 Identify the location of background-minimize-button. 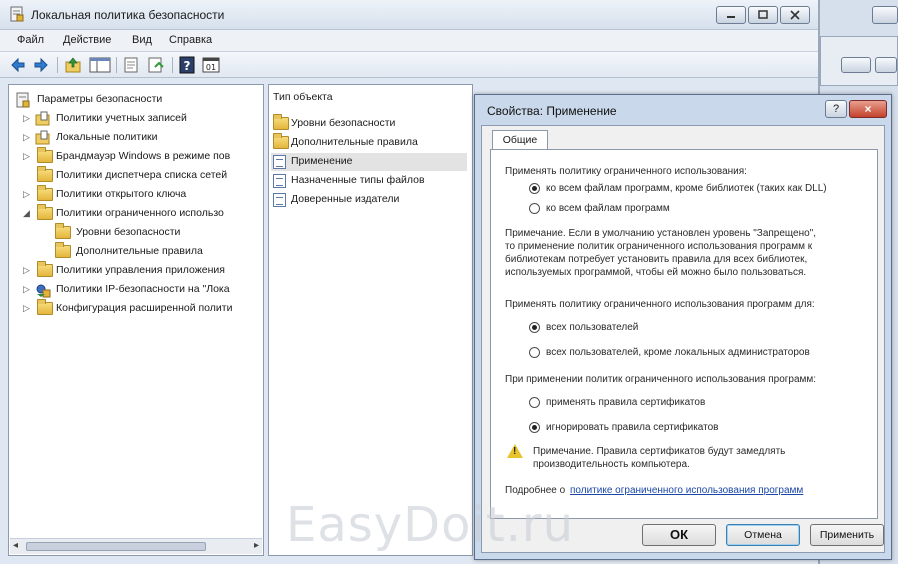
(856, 65).